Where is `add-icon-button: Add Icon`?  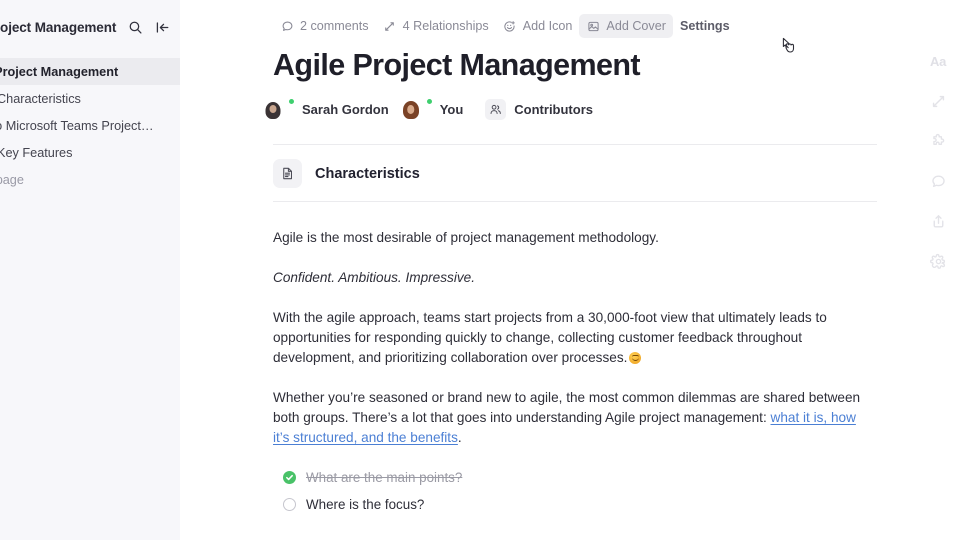
add-icon-button: Add Icon is located at coordinates (538, 26).